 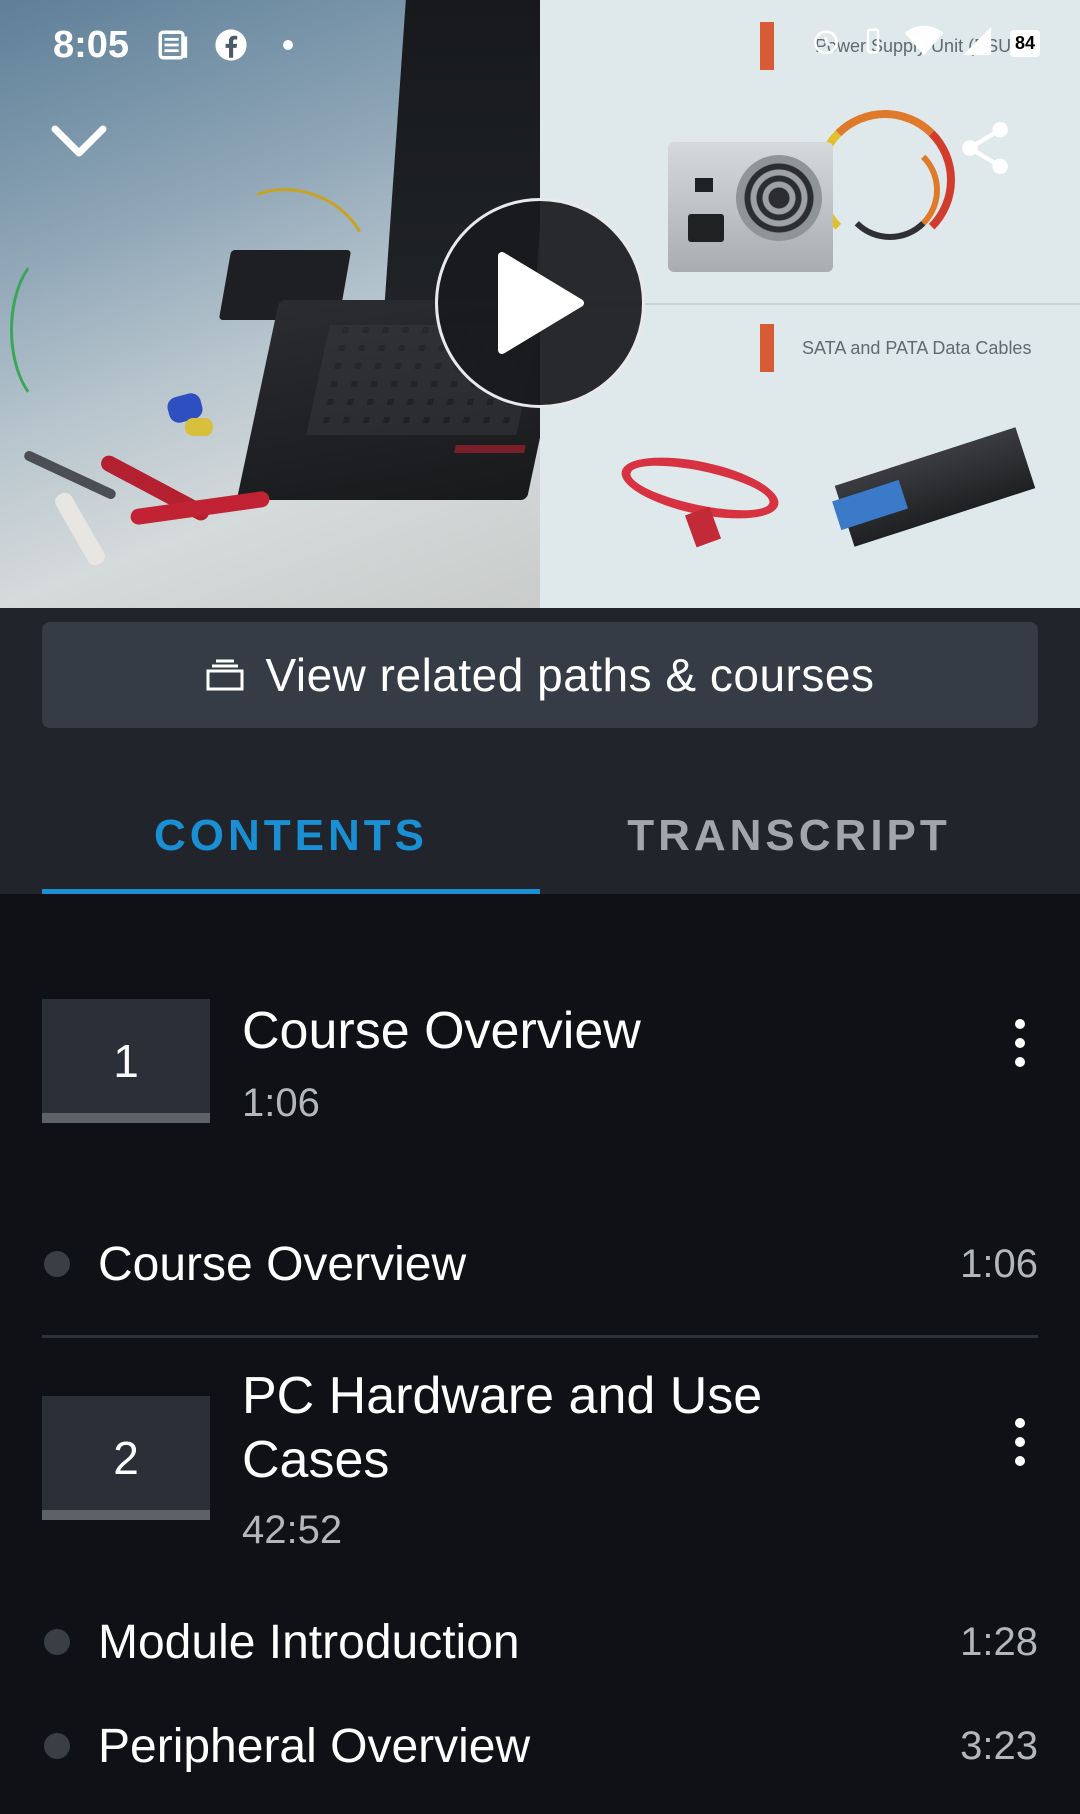 I want to click on tab-bar: CONTENTS TRANSCRIPT, so click(x=540, y=836).